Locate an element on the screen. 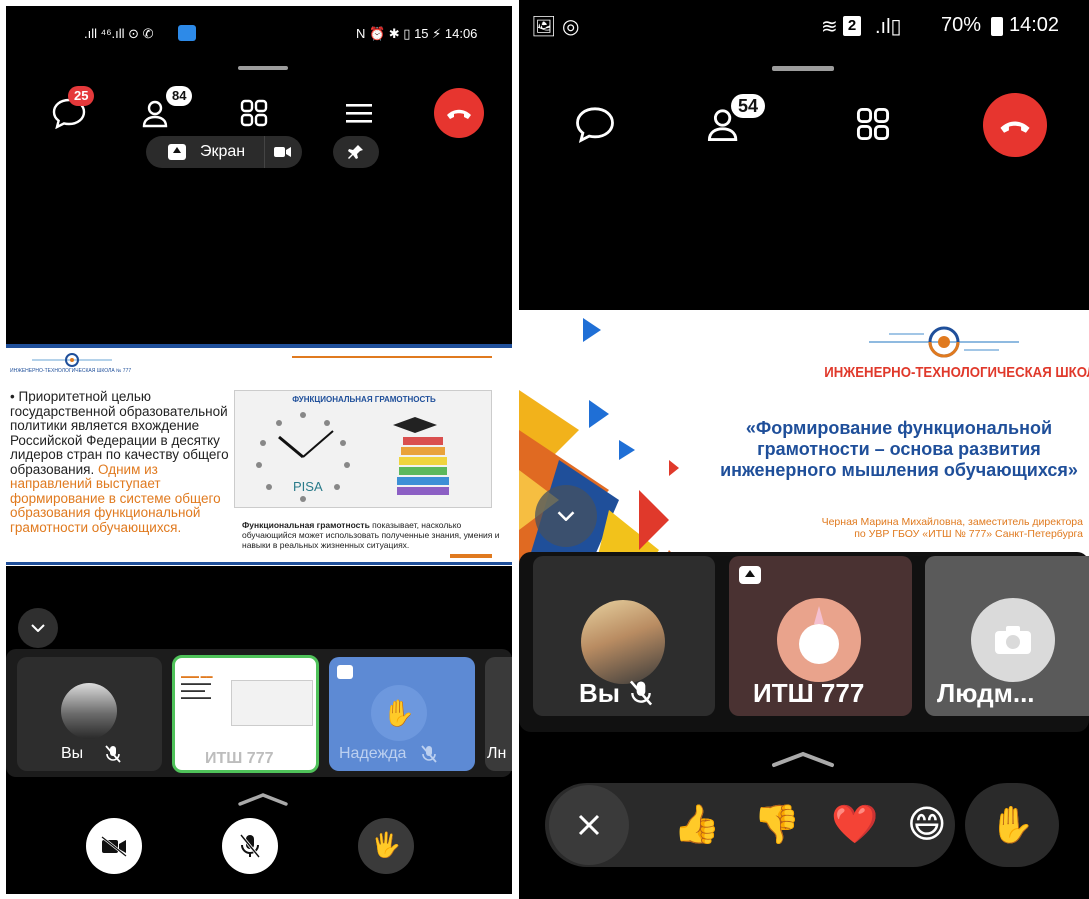 This screenshot has width=1089, height=899. participants-count-badge: 84 is located at coordinates (179, 96).